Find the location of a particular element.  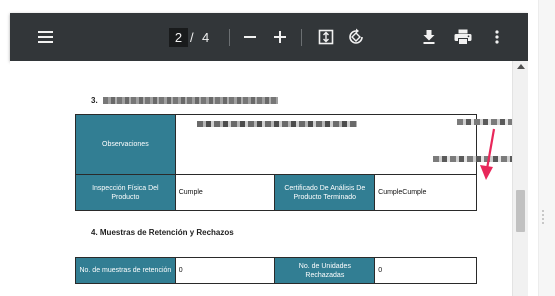

certificado-value: CumpleCumple is located at coordinates (425, 192).